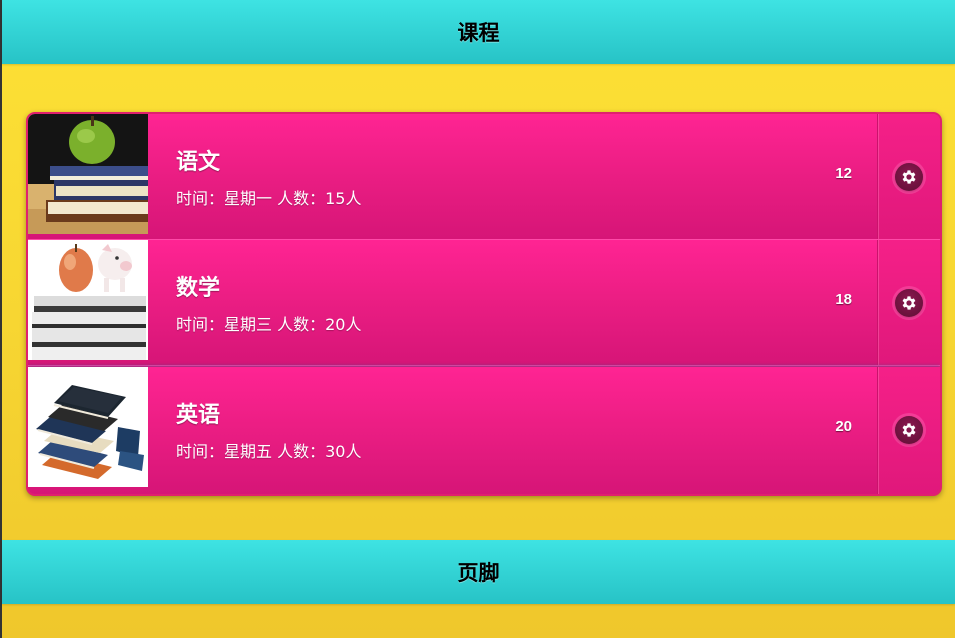 The width and height of the screenshot is (955, 638). What do you see at coordinates (269, 198) in the screenshot?
I see `course-description: 时间：星期一 人数：15人` at bounding box center [269, 198].